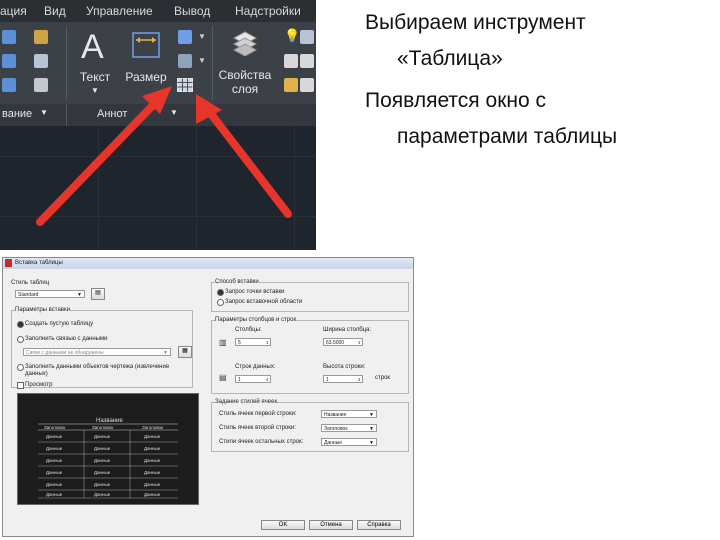 This screenshot has width=720, height=540. I want to click on table-style-label: Стиль таблиц, so click(30, 283).